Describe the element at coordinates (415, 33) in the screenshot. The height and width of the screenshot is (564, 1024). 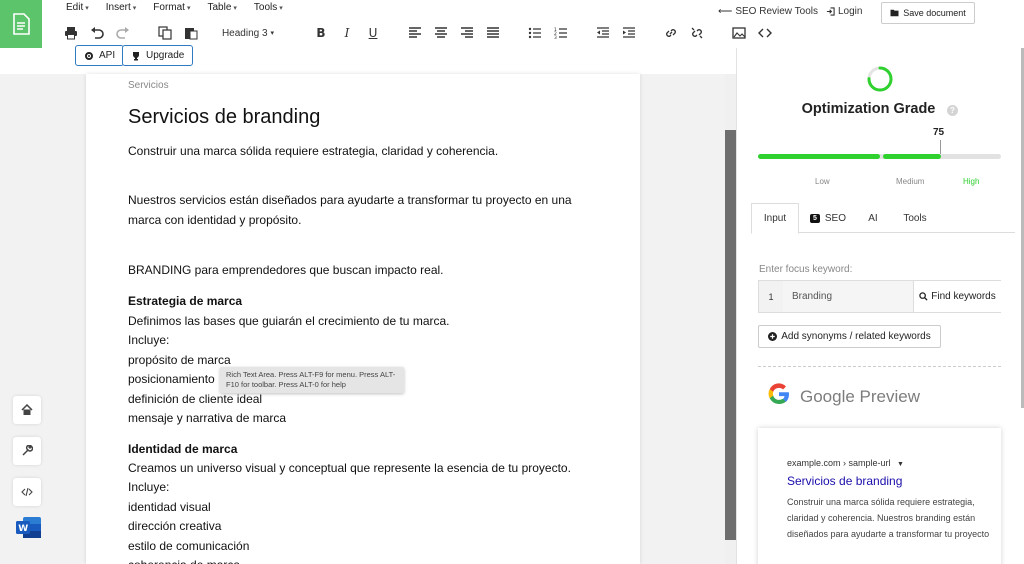
I see `align-left-icon` at that location.